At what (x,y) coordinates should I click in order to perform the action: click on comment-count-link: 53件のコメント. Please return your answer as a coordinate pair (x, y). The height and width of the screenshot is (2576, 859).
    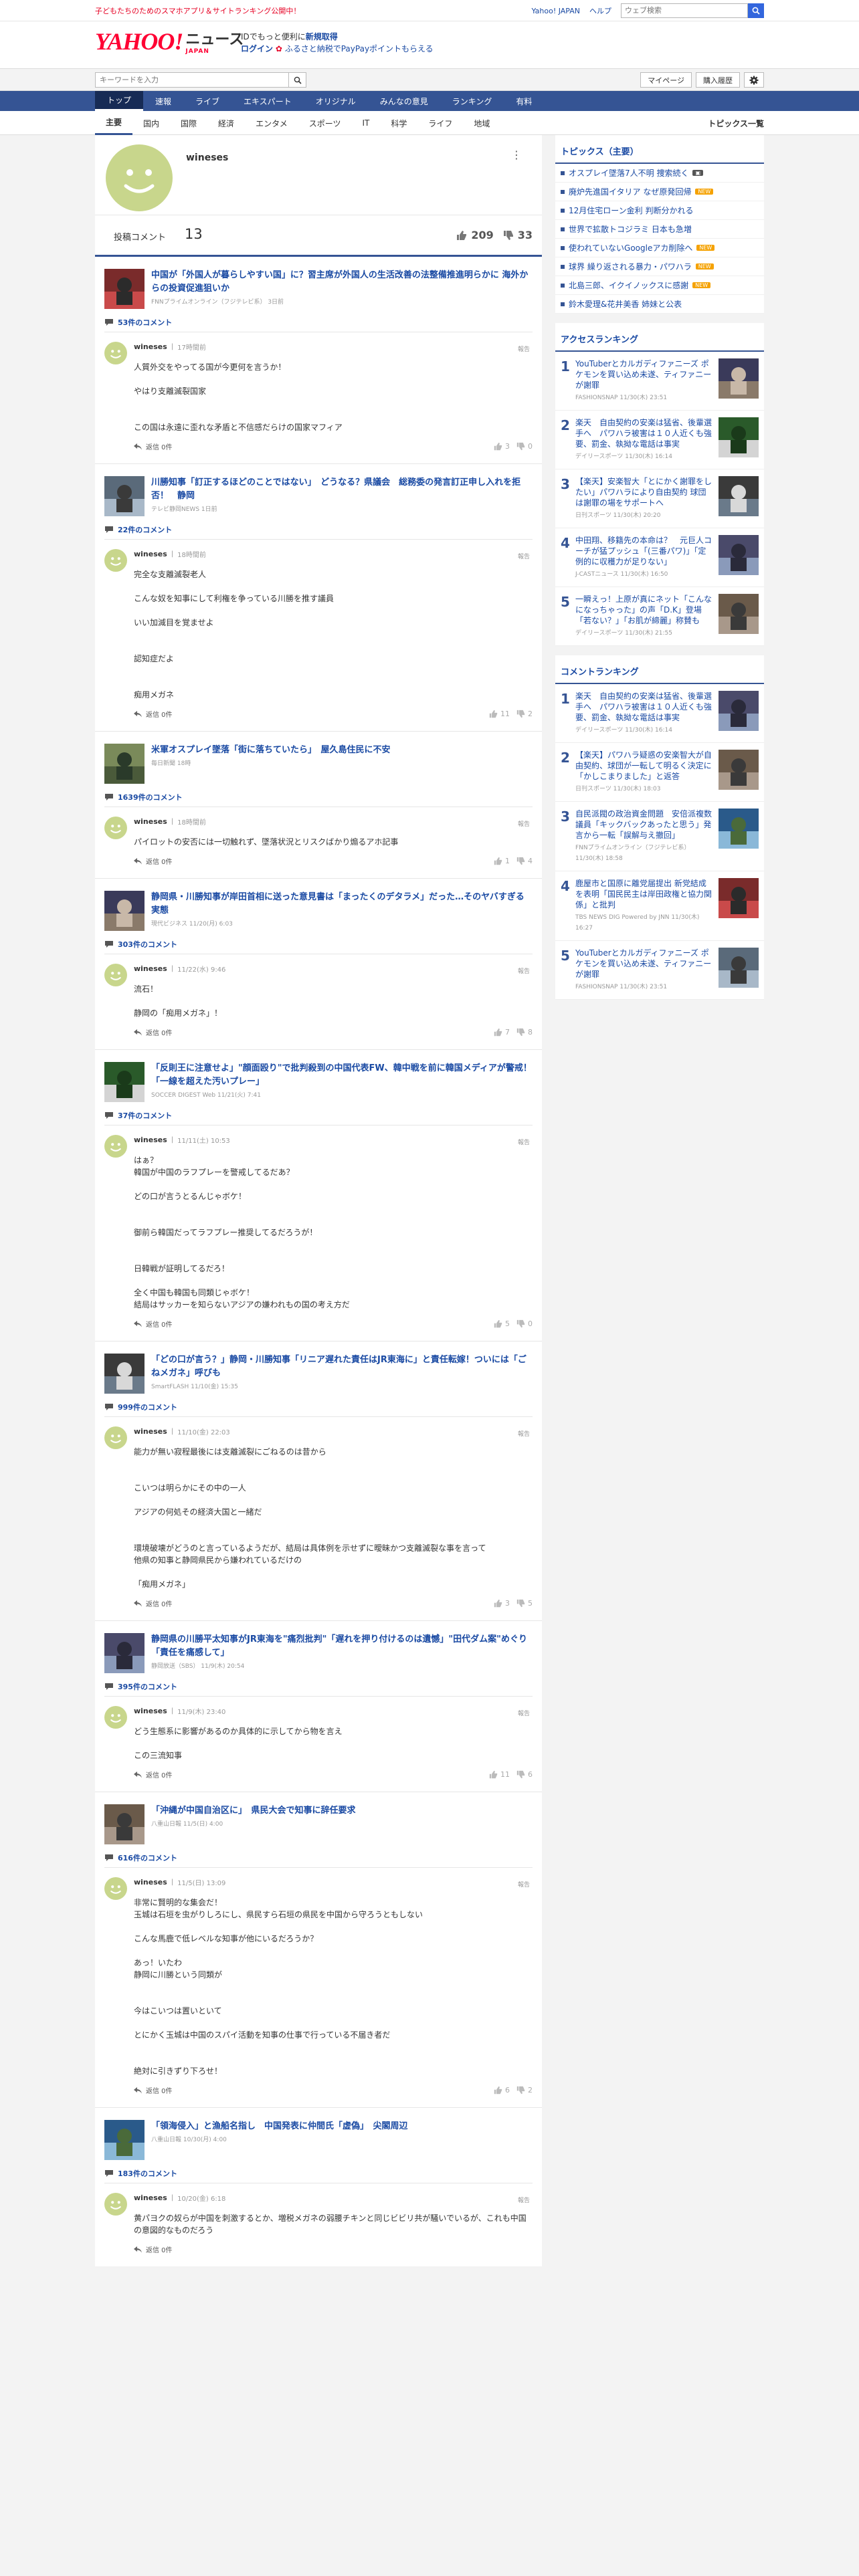
    Looking at the image, I should click on (318, 325).